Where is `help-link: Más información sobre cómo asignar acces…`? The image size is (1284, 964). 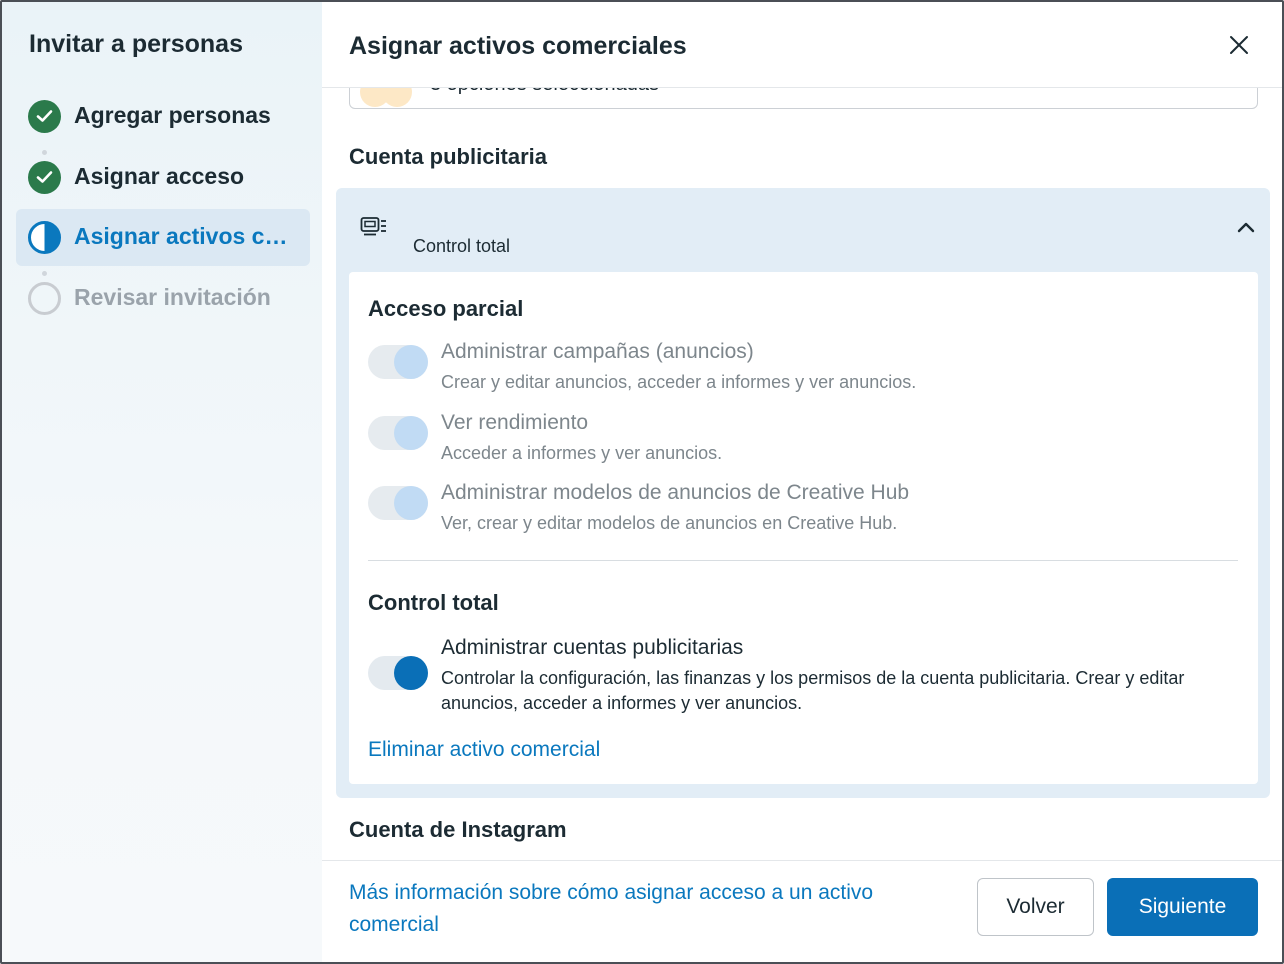 help-link: Más información sobre cómo asignar acces… is located at coordinates (649, 909).